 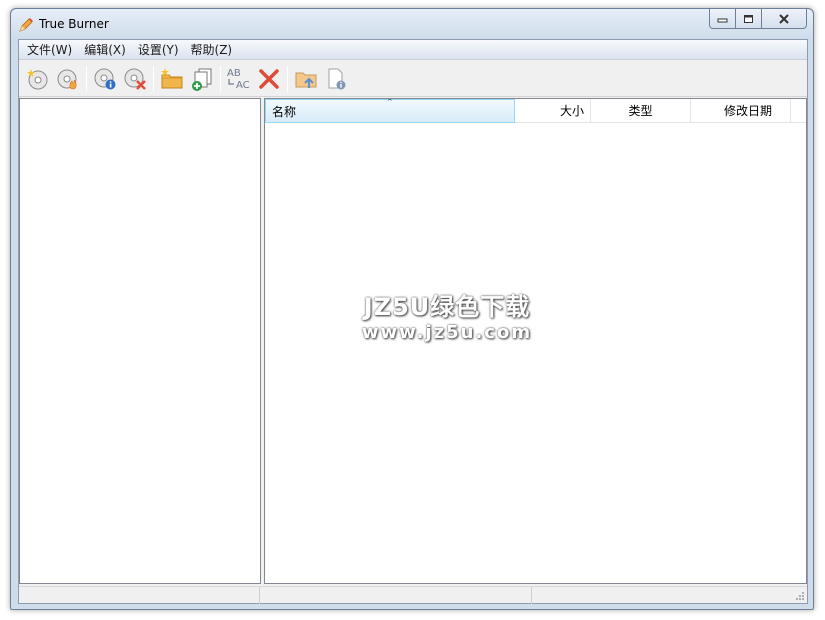 I want to click on app-pencil-icon, so click(x=26, y=25).